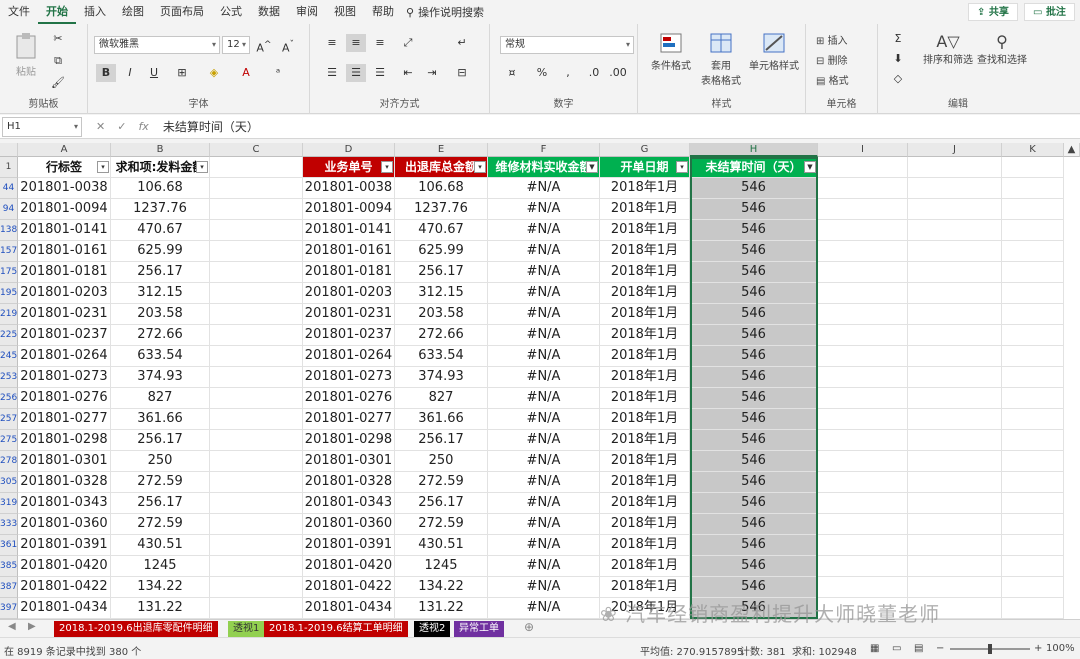 Image resolution: width=1080 pixels, height=659 pixels. I want to click on cell-d: 201801-0301, so click(349, 461).